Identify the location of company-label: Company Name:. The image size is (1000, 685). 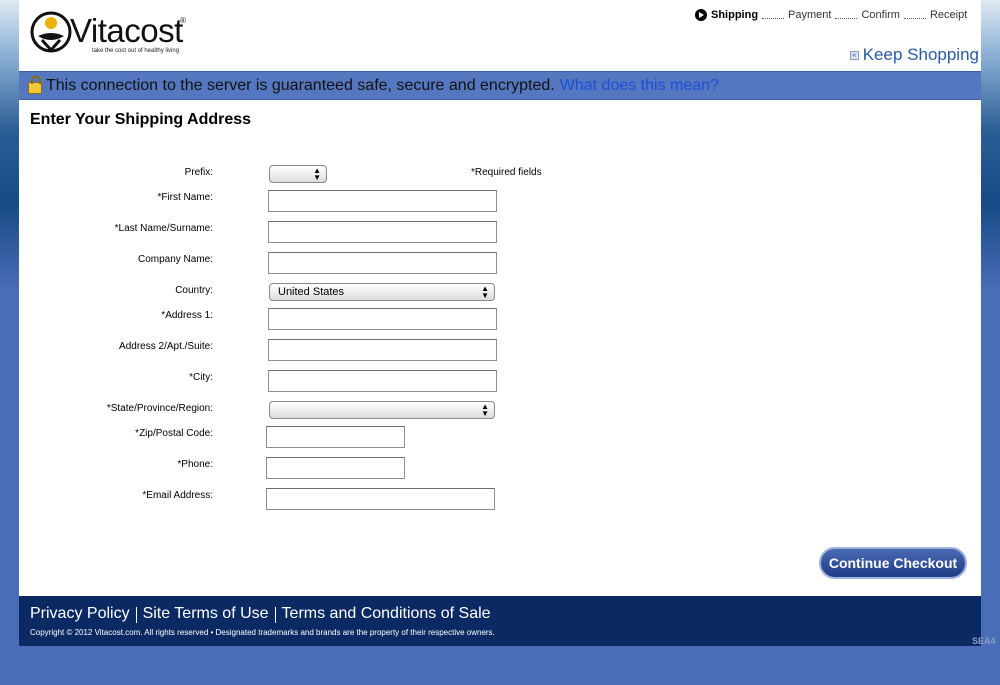
(175, 259).